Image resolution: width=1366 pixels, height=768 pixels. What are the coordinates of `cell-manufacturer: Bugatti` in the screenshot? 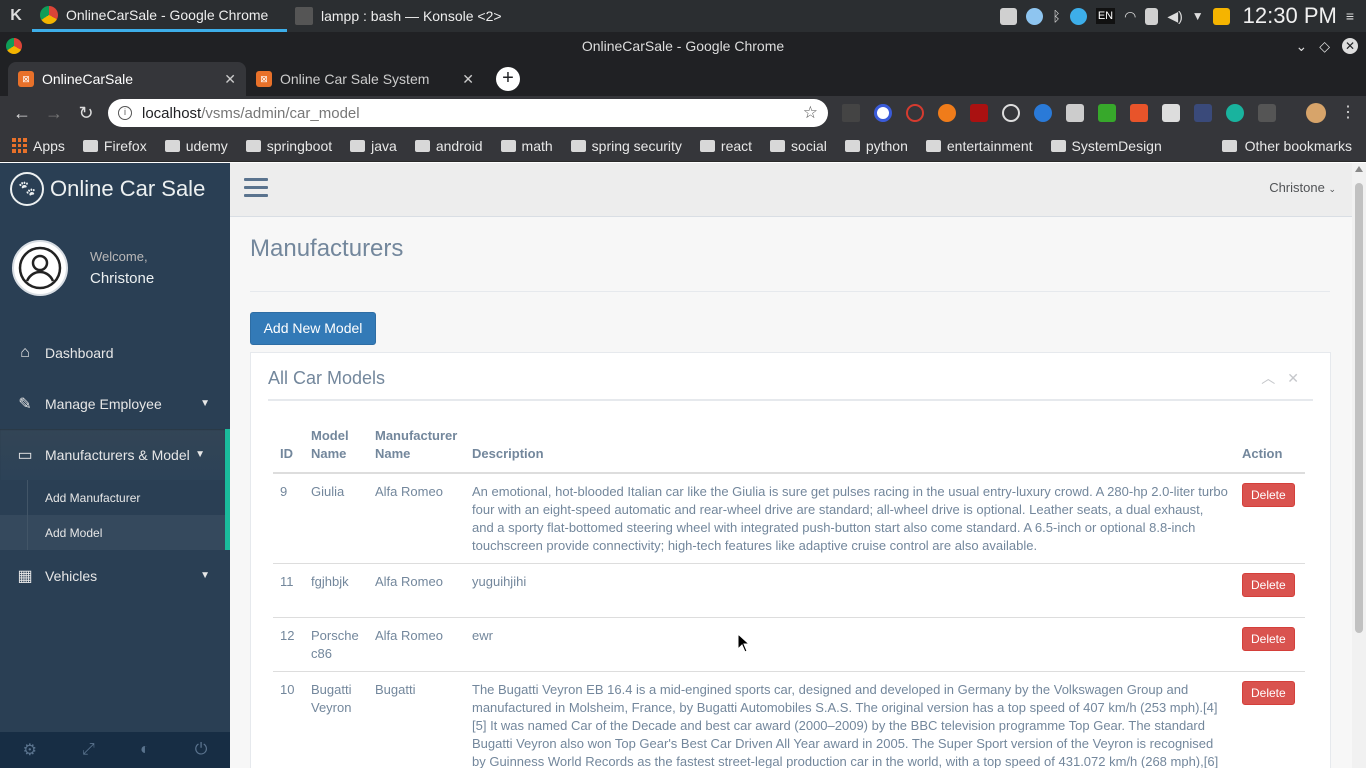 It's located at (416, 719).